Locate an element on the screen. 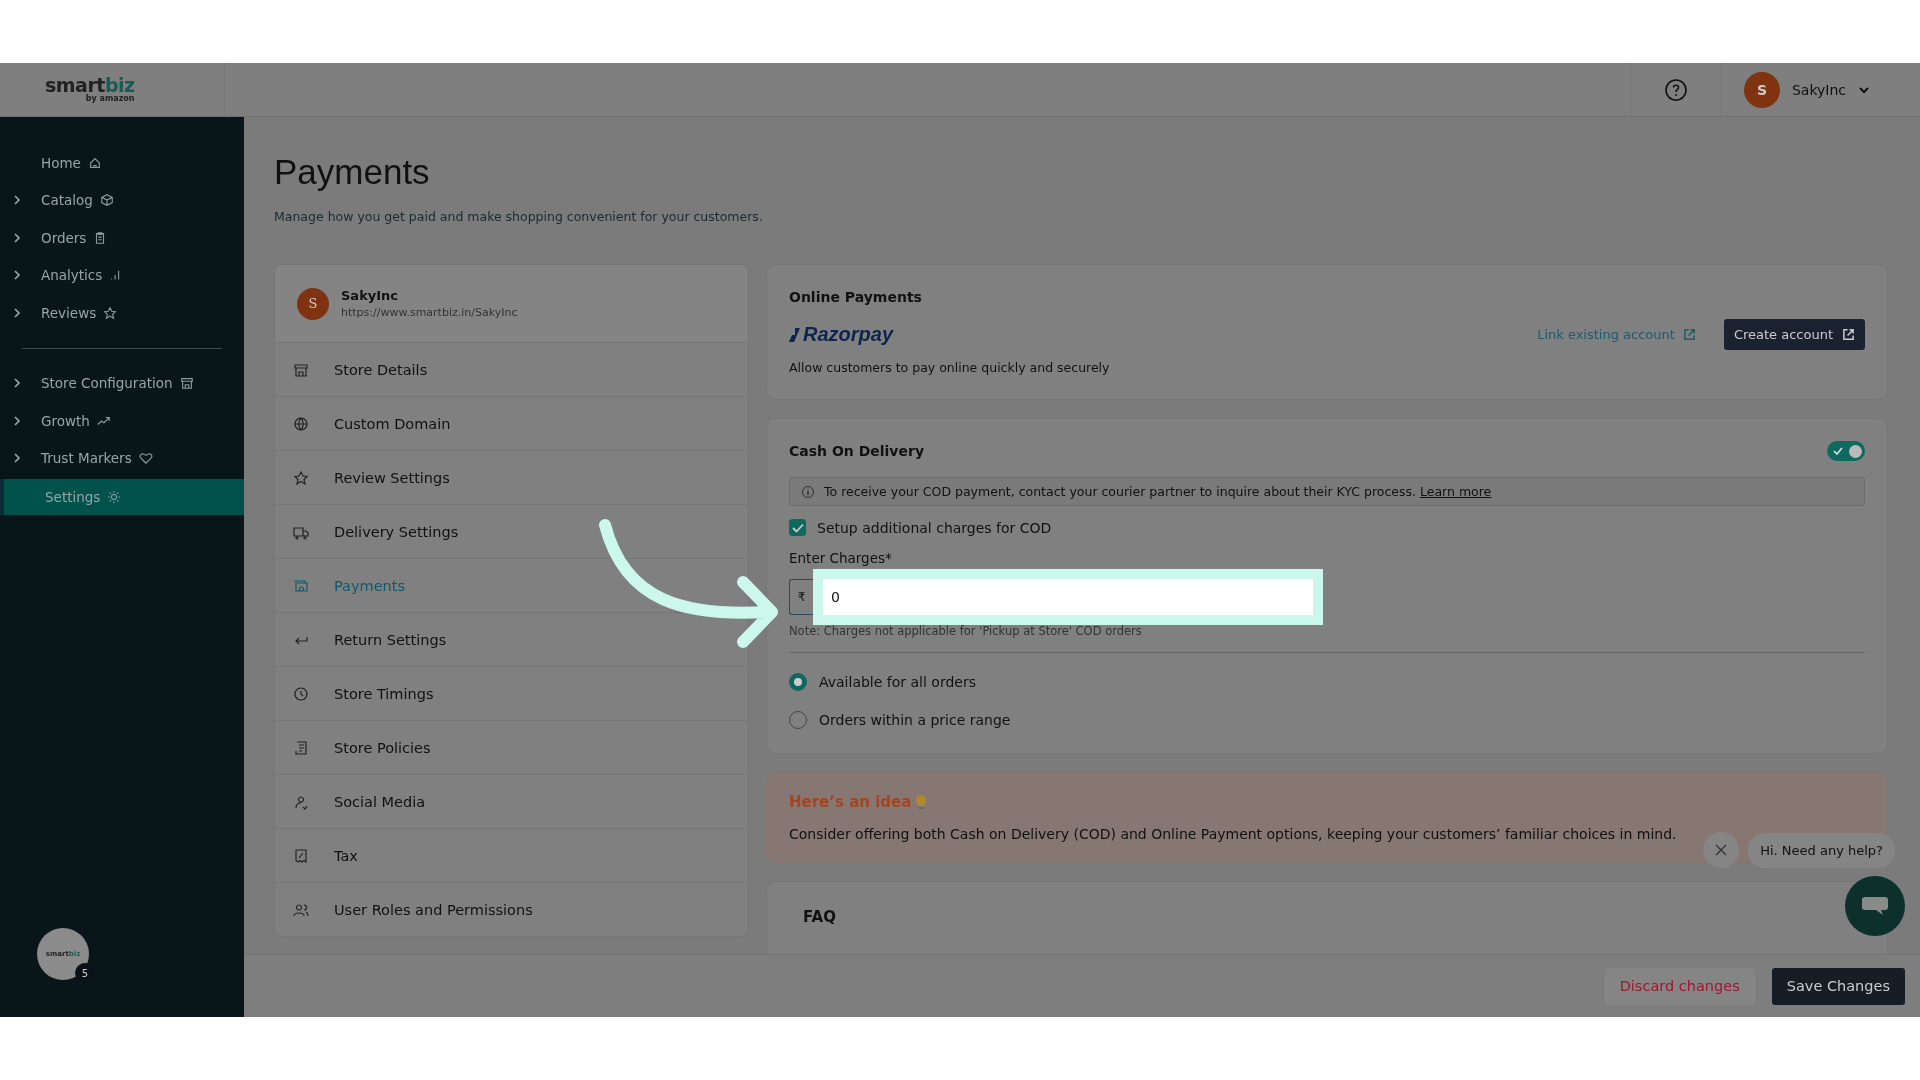 The width and height of the screenshot is (1920, 1080). page-title: Payments is located at coordinates (352, 172).